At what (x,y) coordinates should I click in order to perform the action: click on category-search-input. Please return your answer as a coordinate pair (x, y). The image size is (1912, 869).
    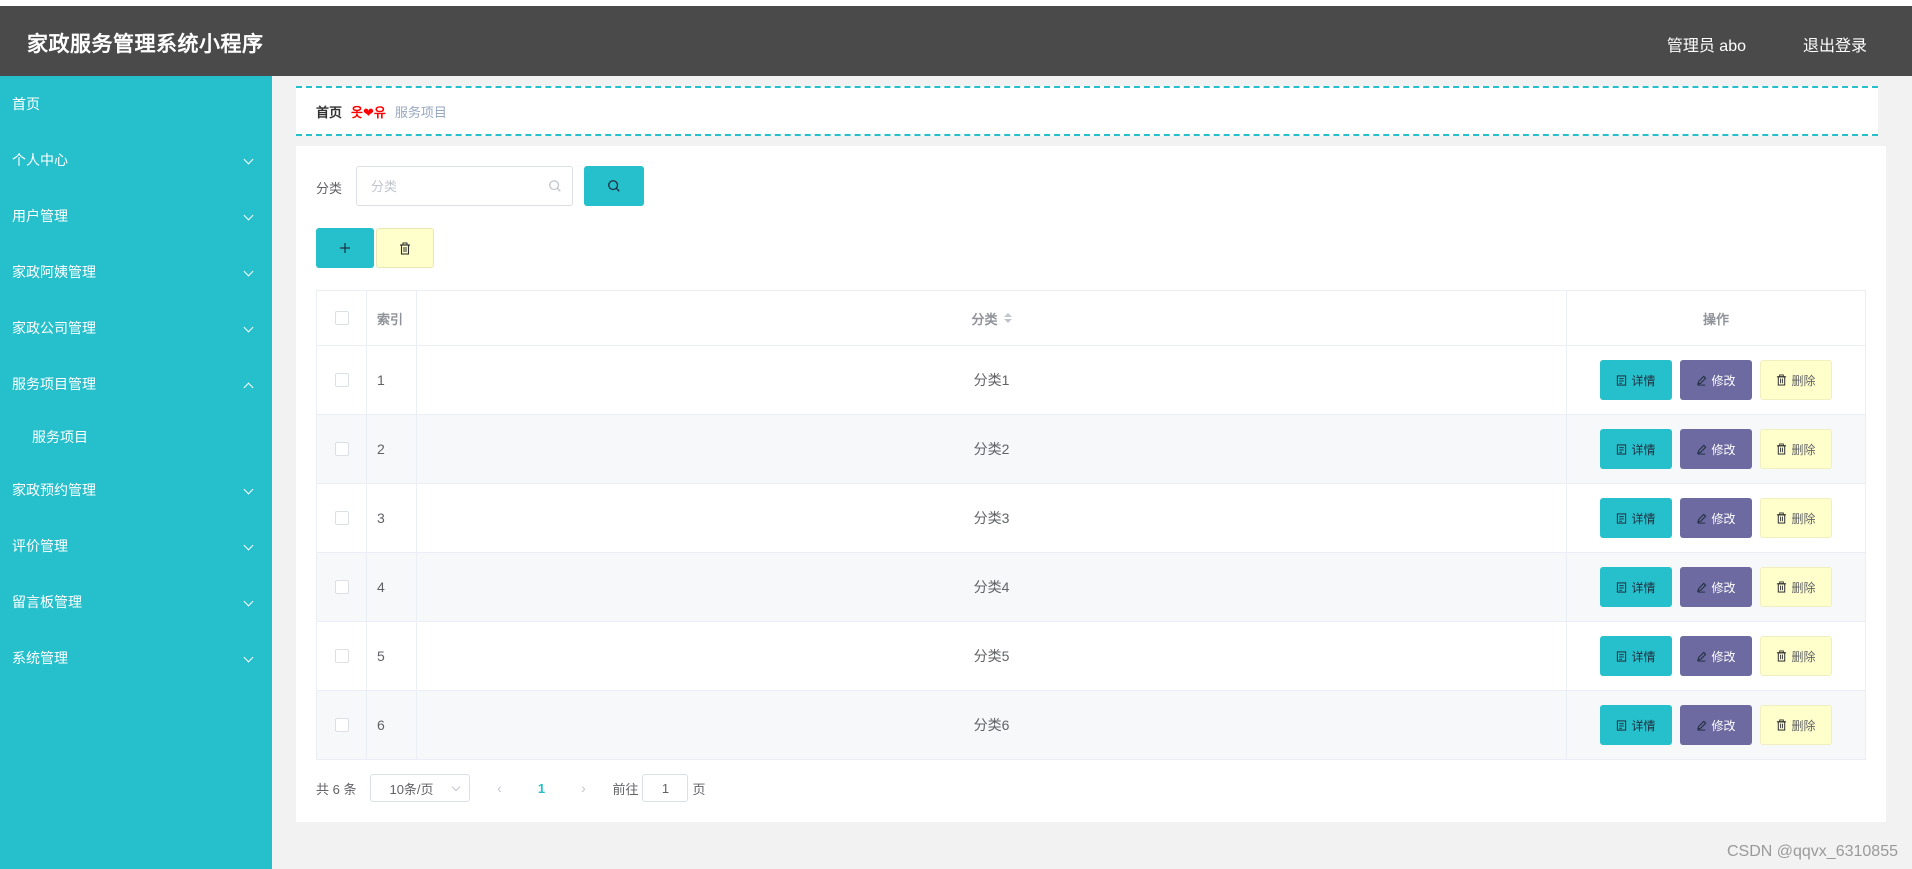
    Looking at the image, I should click on (447, 186).